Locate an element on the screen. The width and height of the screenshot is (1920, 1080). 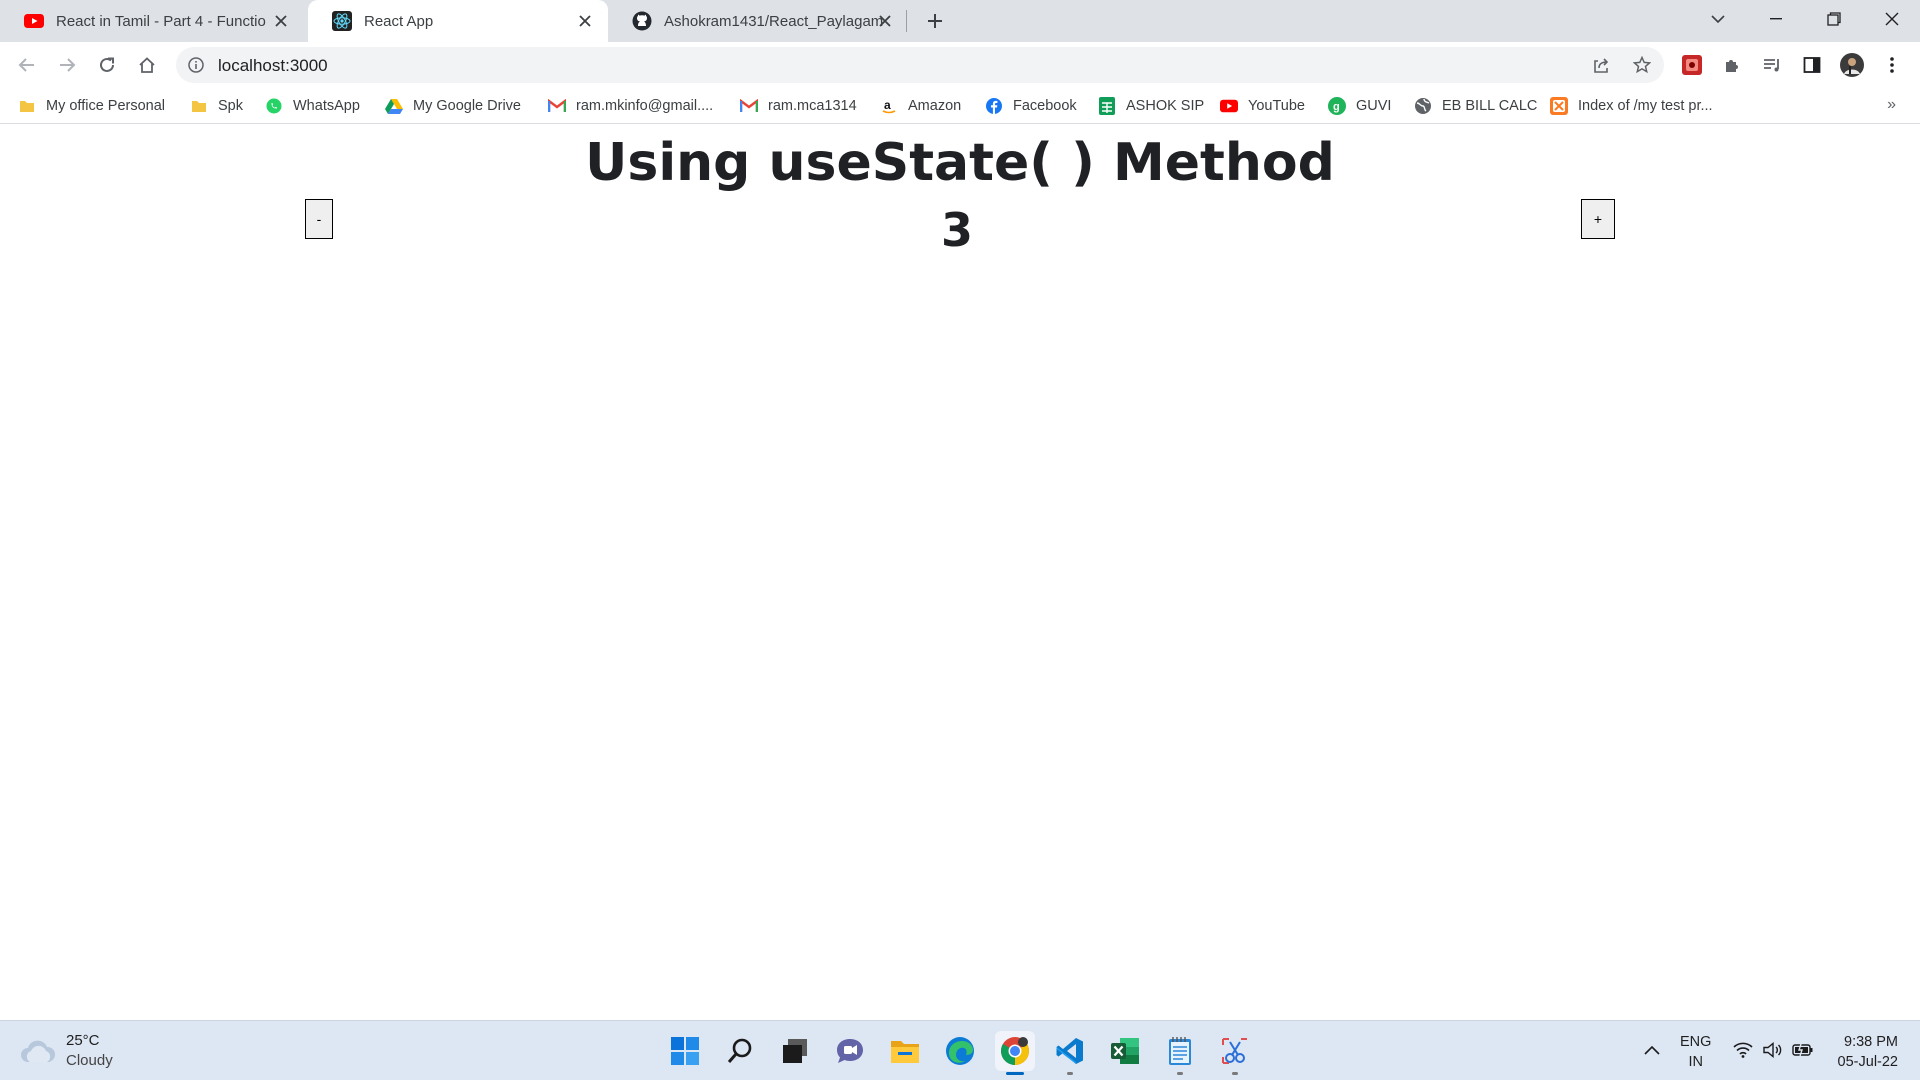
bookmark-google-drive: My Google Drive is located at coordinates (453, 106).